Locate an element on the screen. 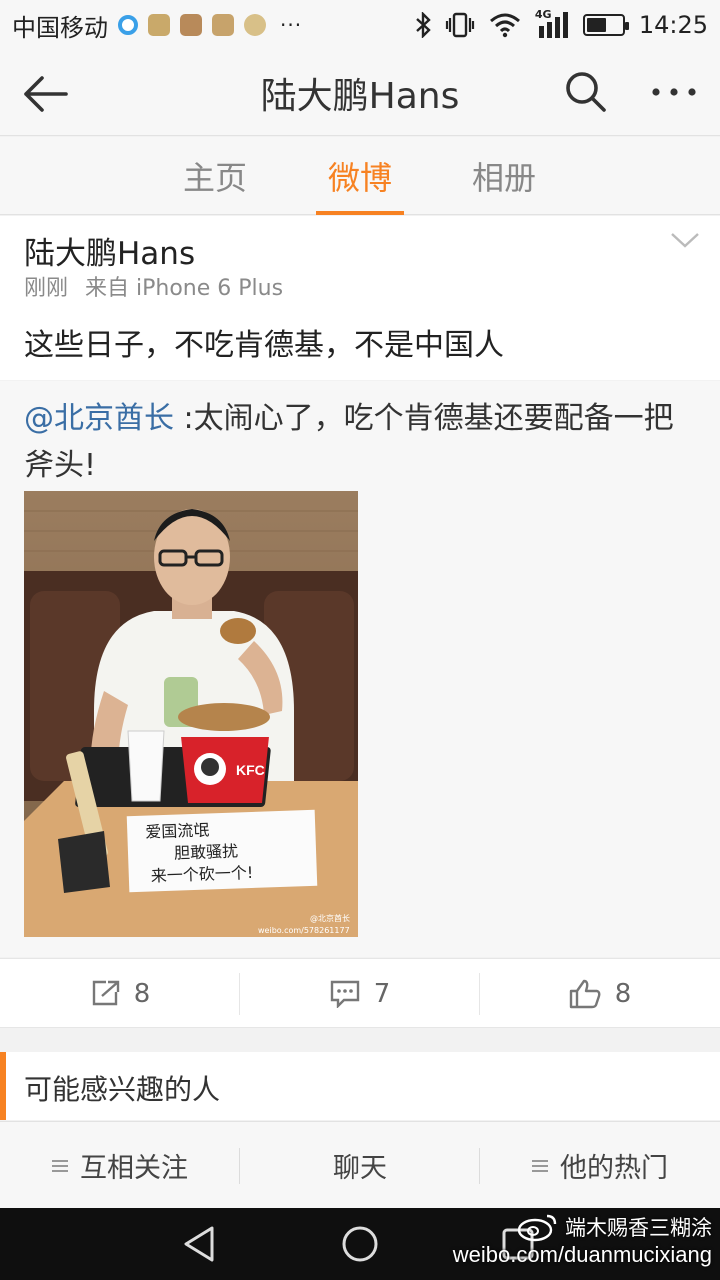 The width and height of the screenshot is (720, 1280). battery-level is located at coordinates (596, 25).